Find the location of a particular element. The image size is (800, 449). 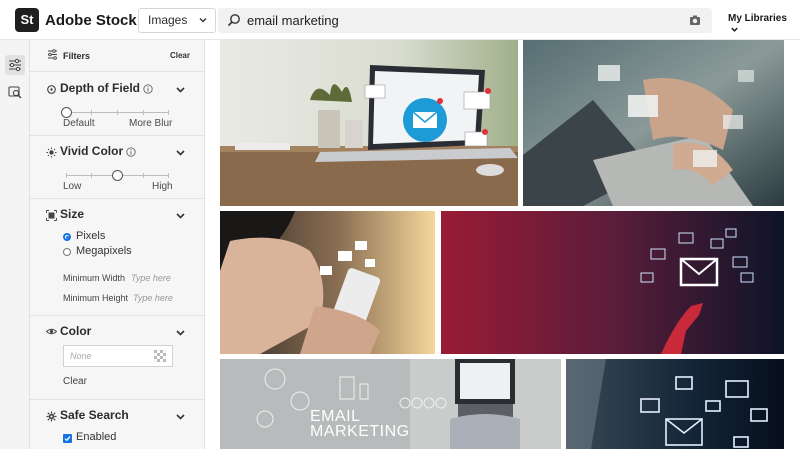

depth-of-field-header: Depth of Field is located at coordinates (106, 88).